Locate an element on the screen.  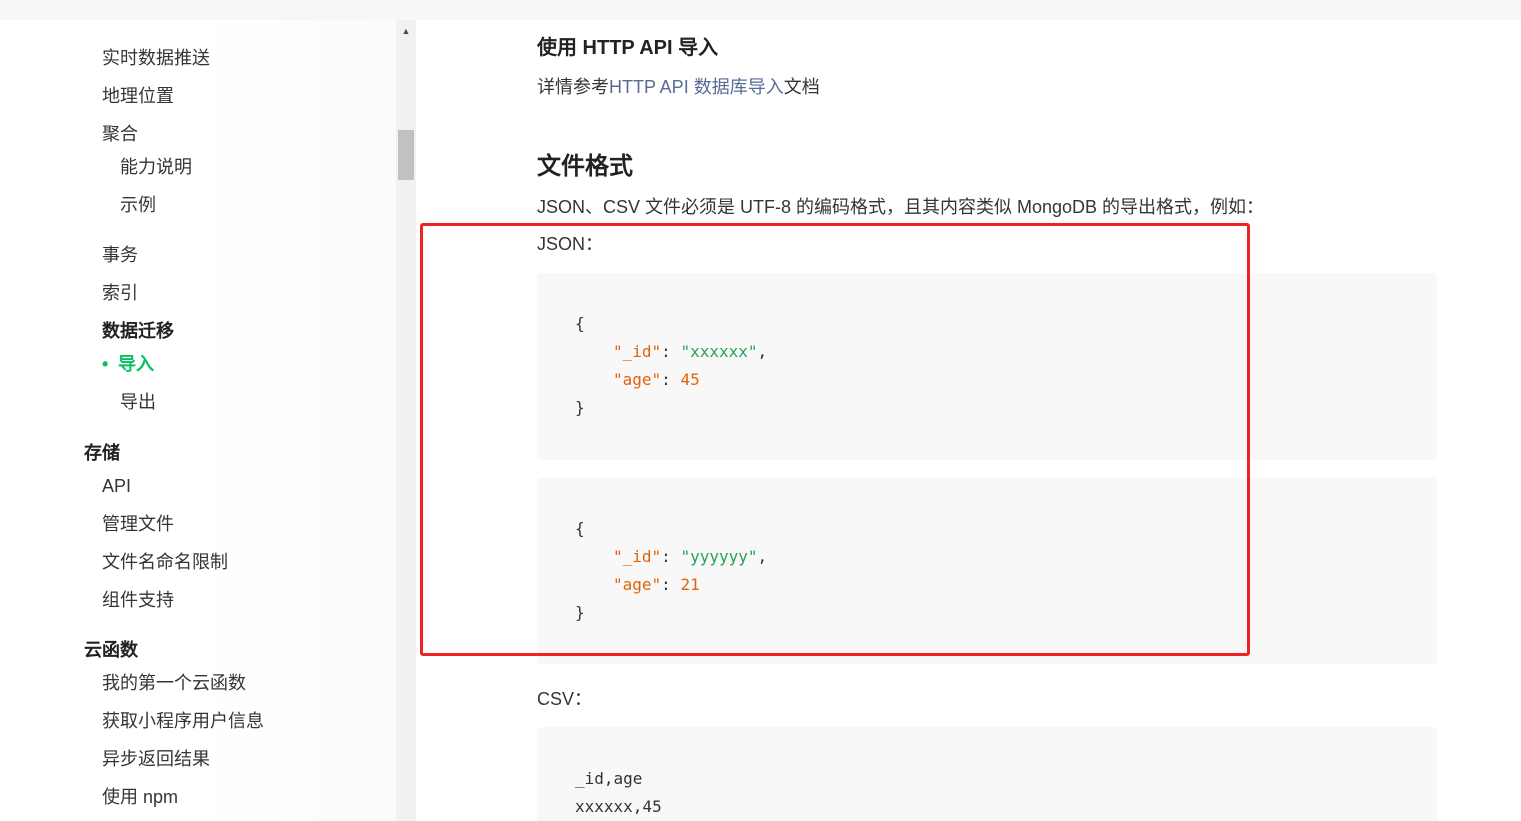
http-api-desc-prefix: 详情参考 is located at coordinates (573, 87).